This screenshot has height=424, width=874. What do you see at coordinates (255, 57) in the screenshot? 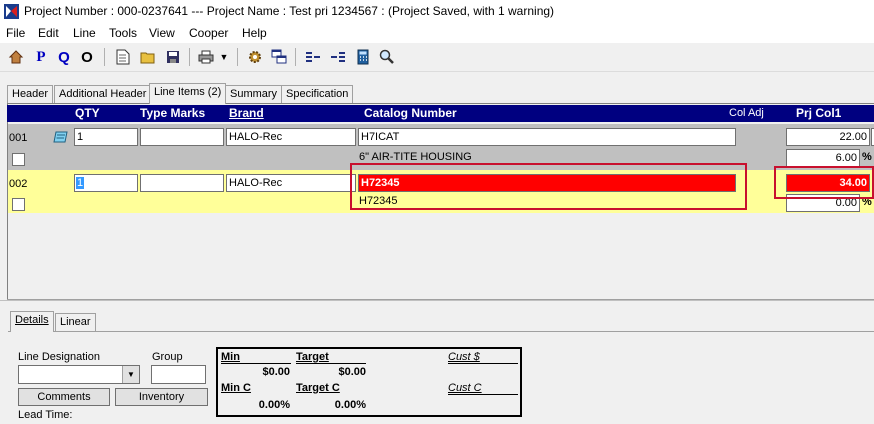
I see `gear-icon` at bounding box center [255, 57].